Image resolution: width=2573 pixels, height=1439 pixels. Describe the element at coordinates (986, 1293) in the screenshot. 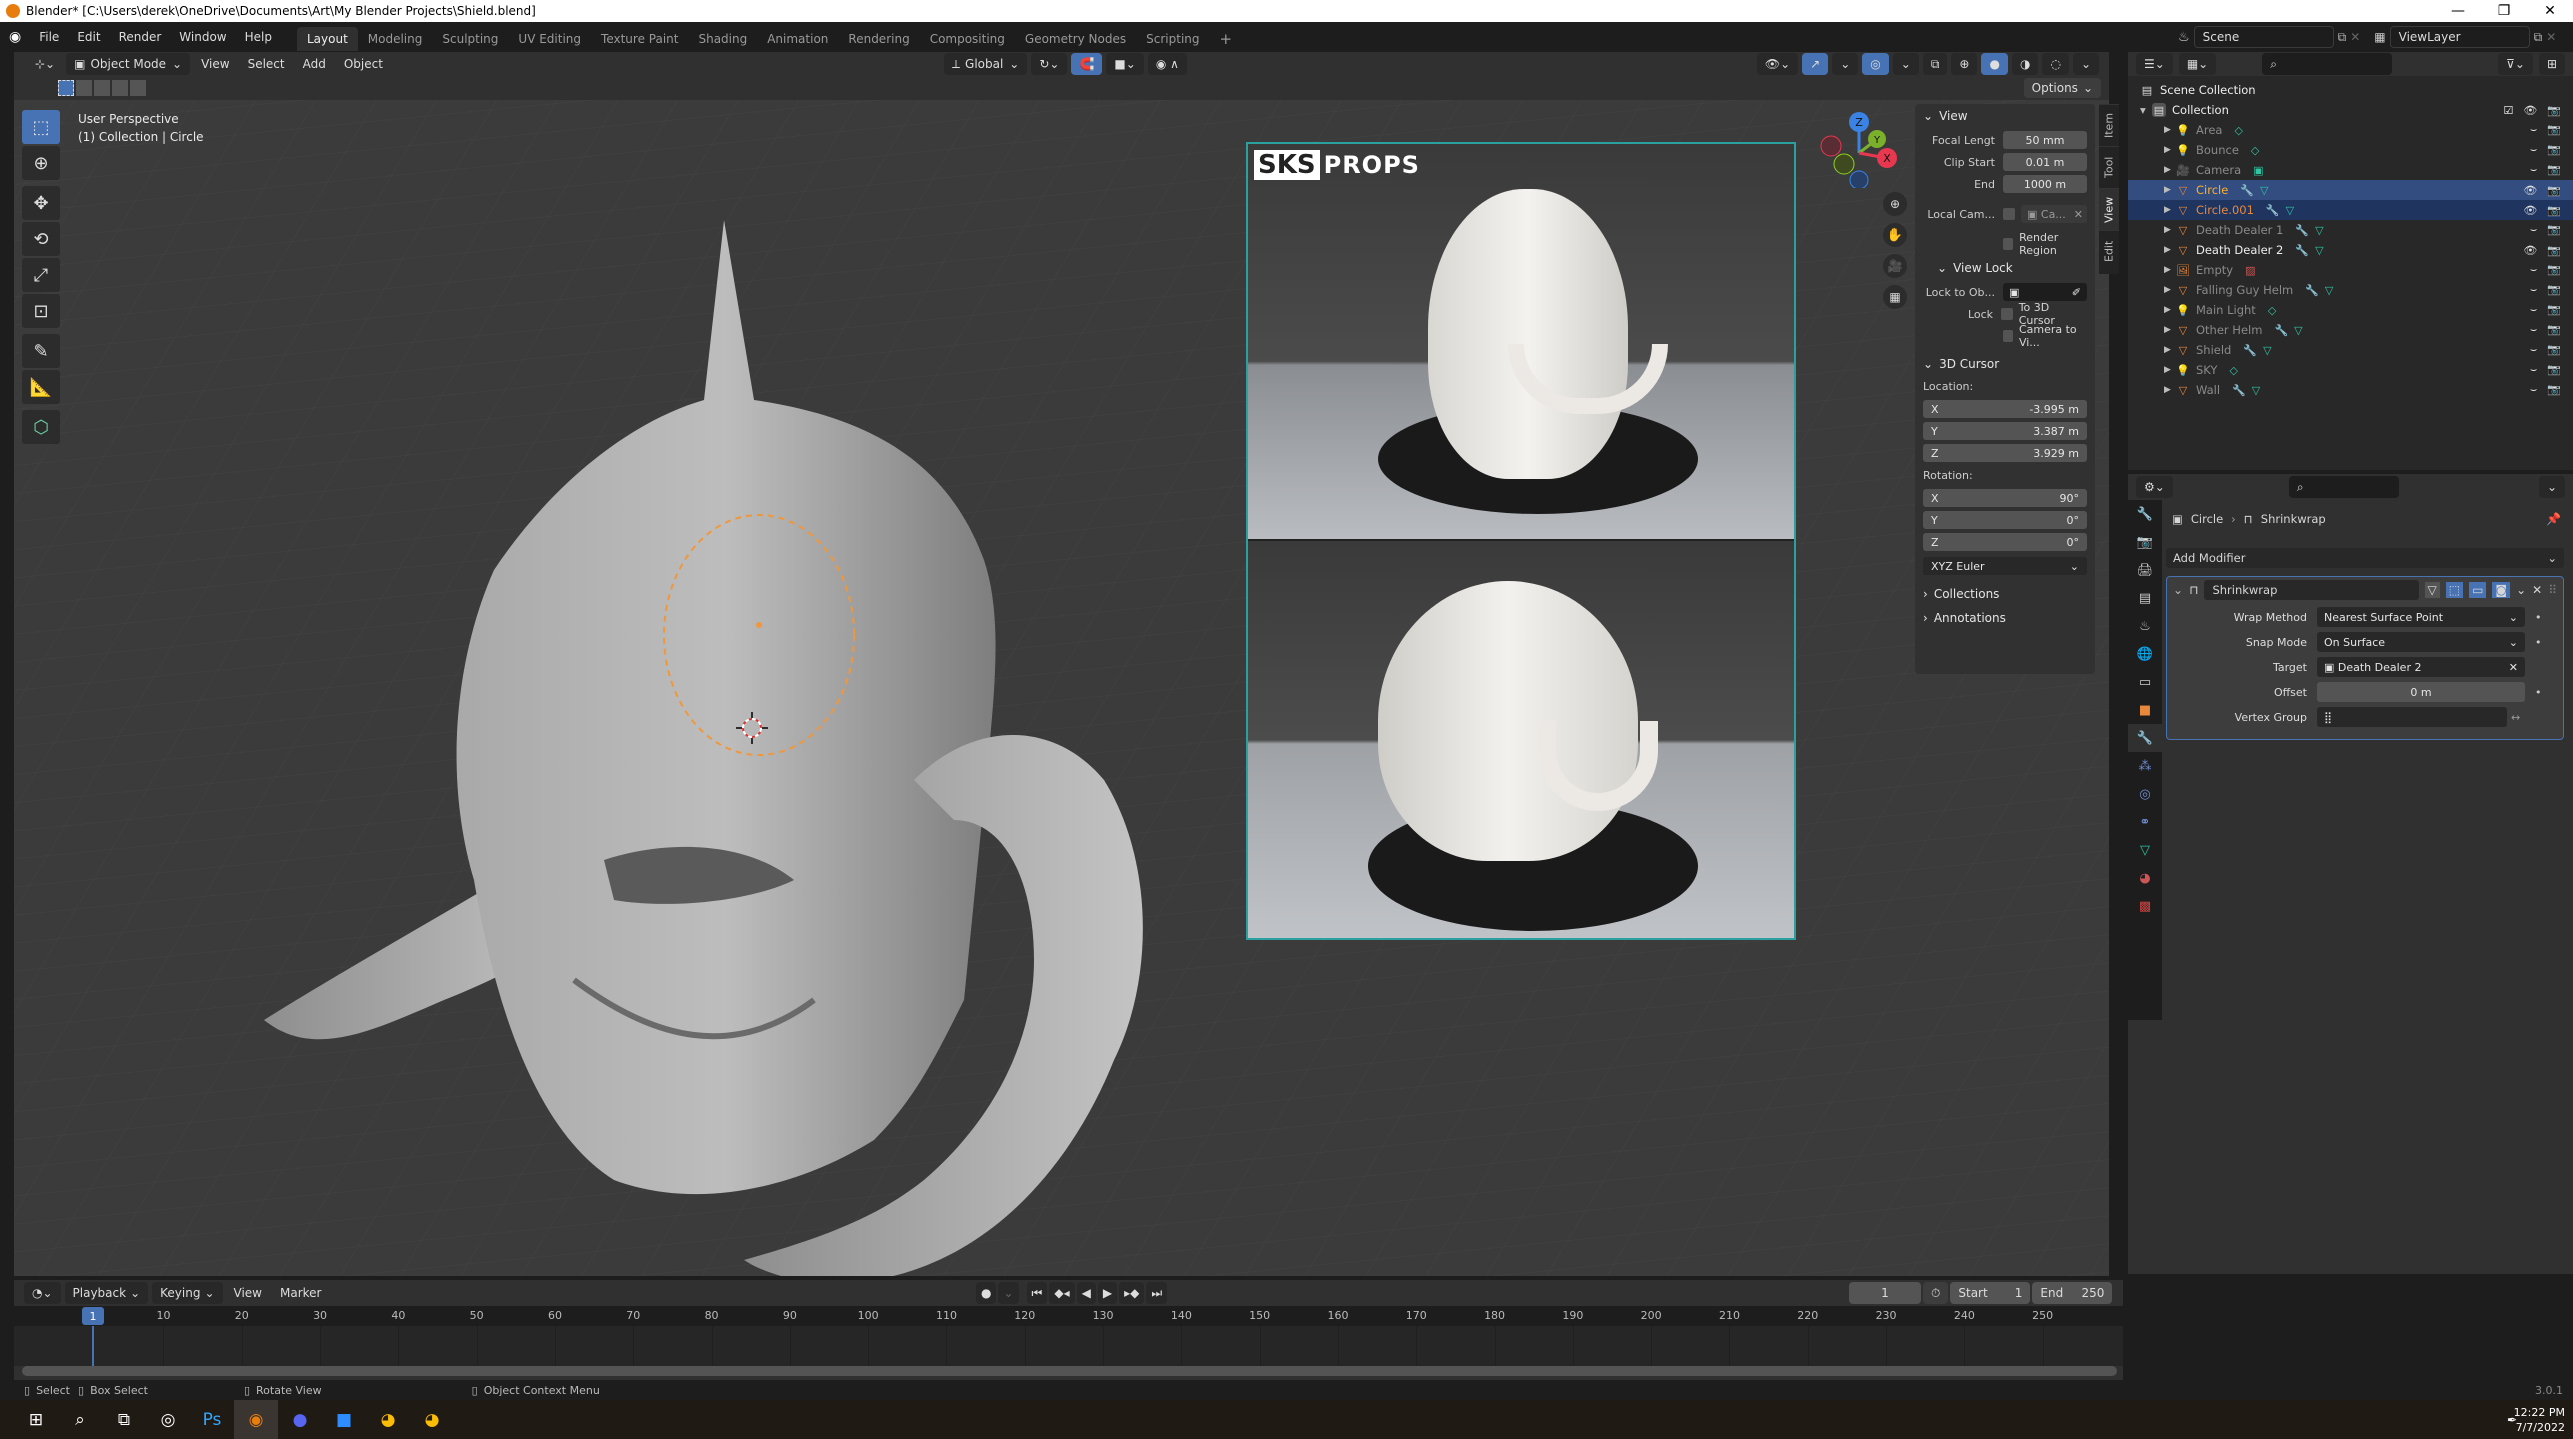

I see `auto-keying-toggle: ●` at that location.